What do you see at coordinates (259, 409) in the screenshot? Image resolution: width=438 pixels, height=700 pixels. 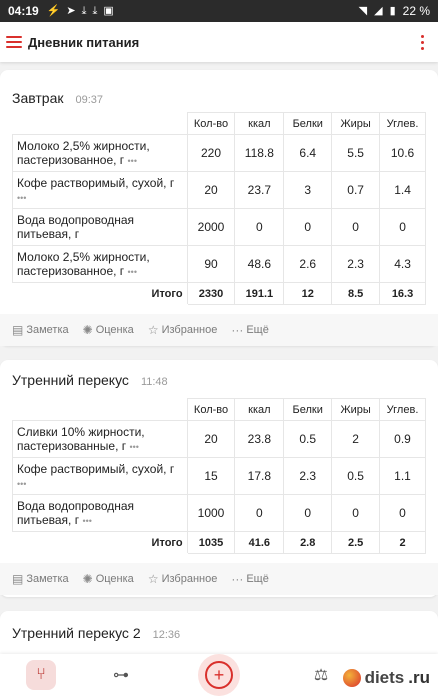 I see `column-header: ккал` at bounding box center [259, 409].